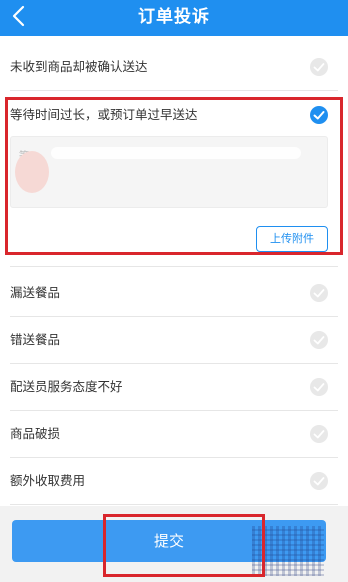 Image resolution: width=348 pixels, height=582 pixels. I want to click on reason-label: 漏送餐品, so click(35, 292).